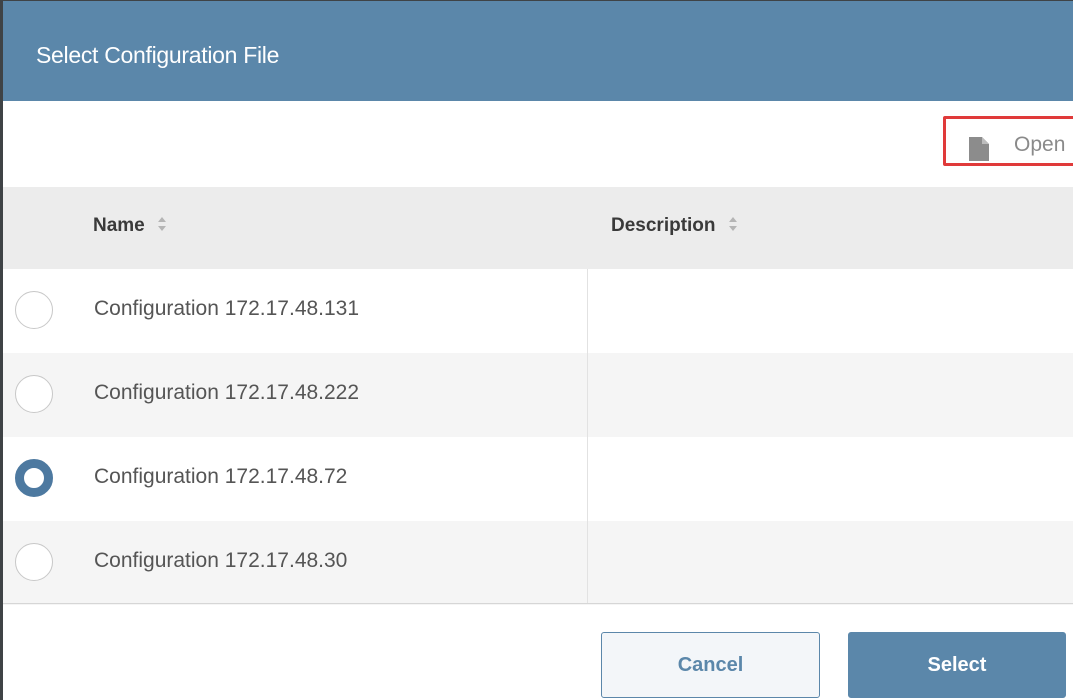  What do you see at coordinates (979, 149) in the screenshot?
I see `file-icon` at bounding box center [979, 149].